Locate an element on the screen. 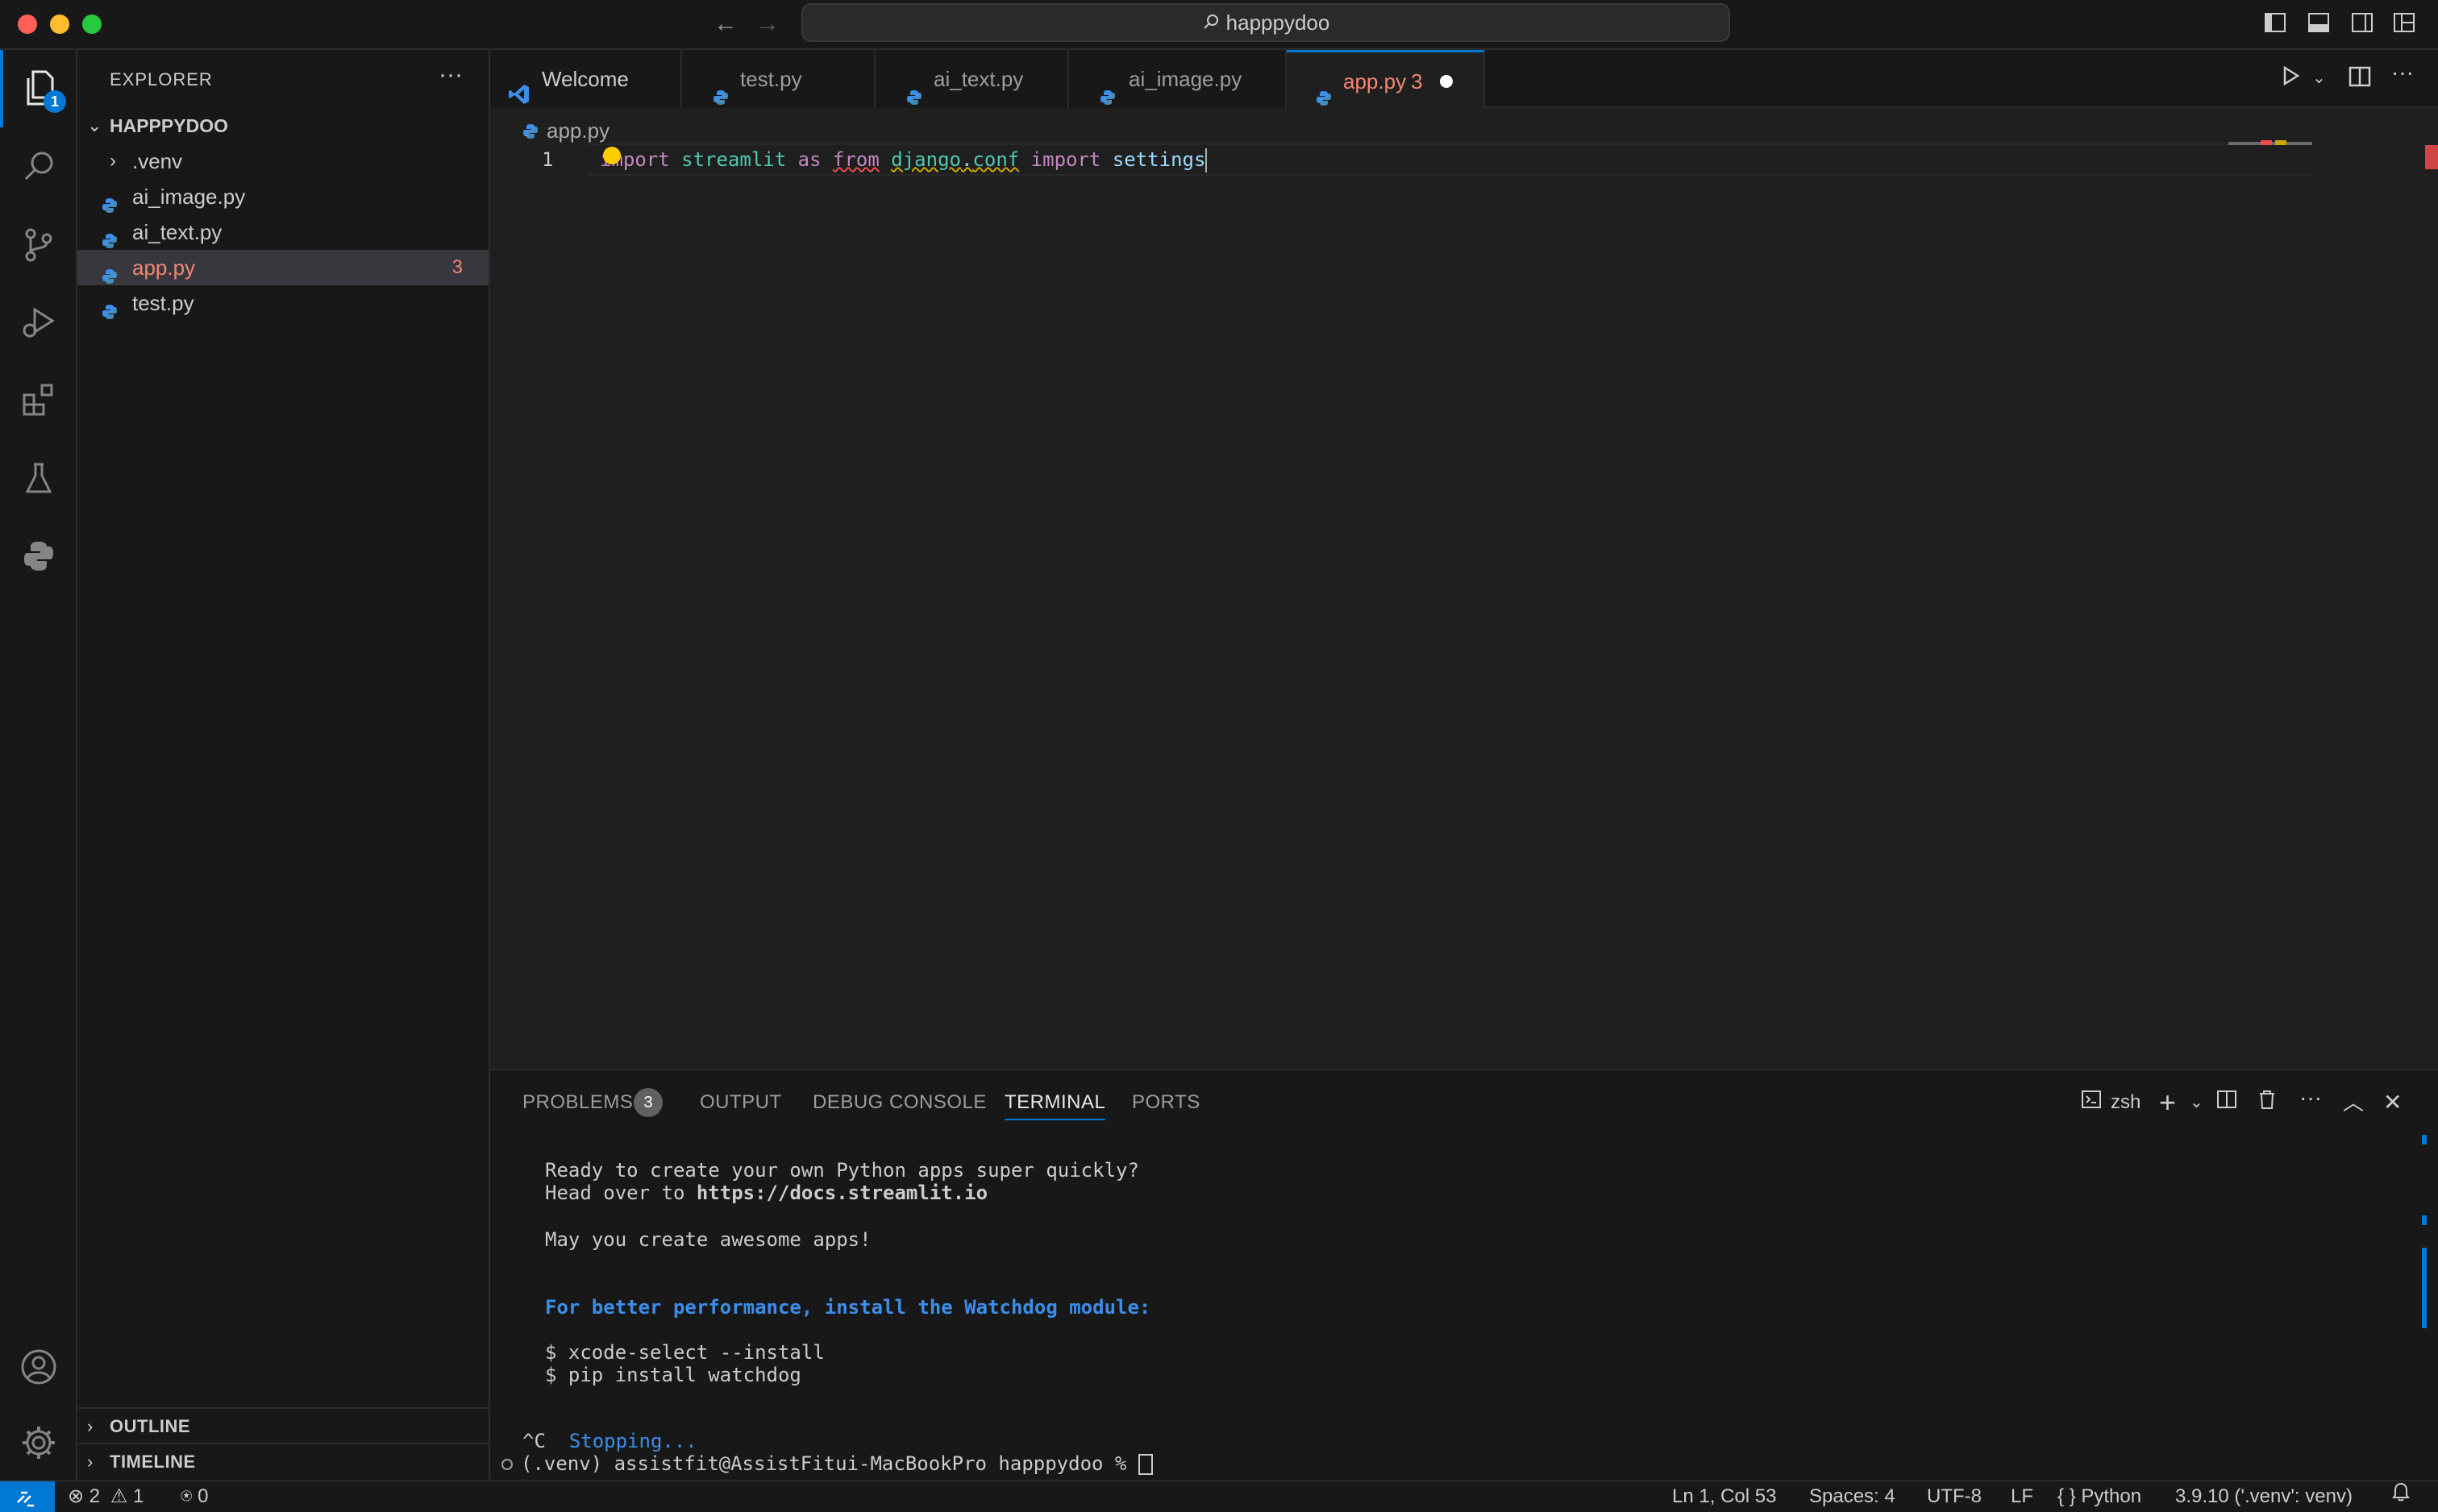 The image size is (2438, 1512). problems-status: ⊗ 2 ⚠ 1 is located at coordinates (106, 1496).